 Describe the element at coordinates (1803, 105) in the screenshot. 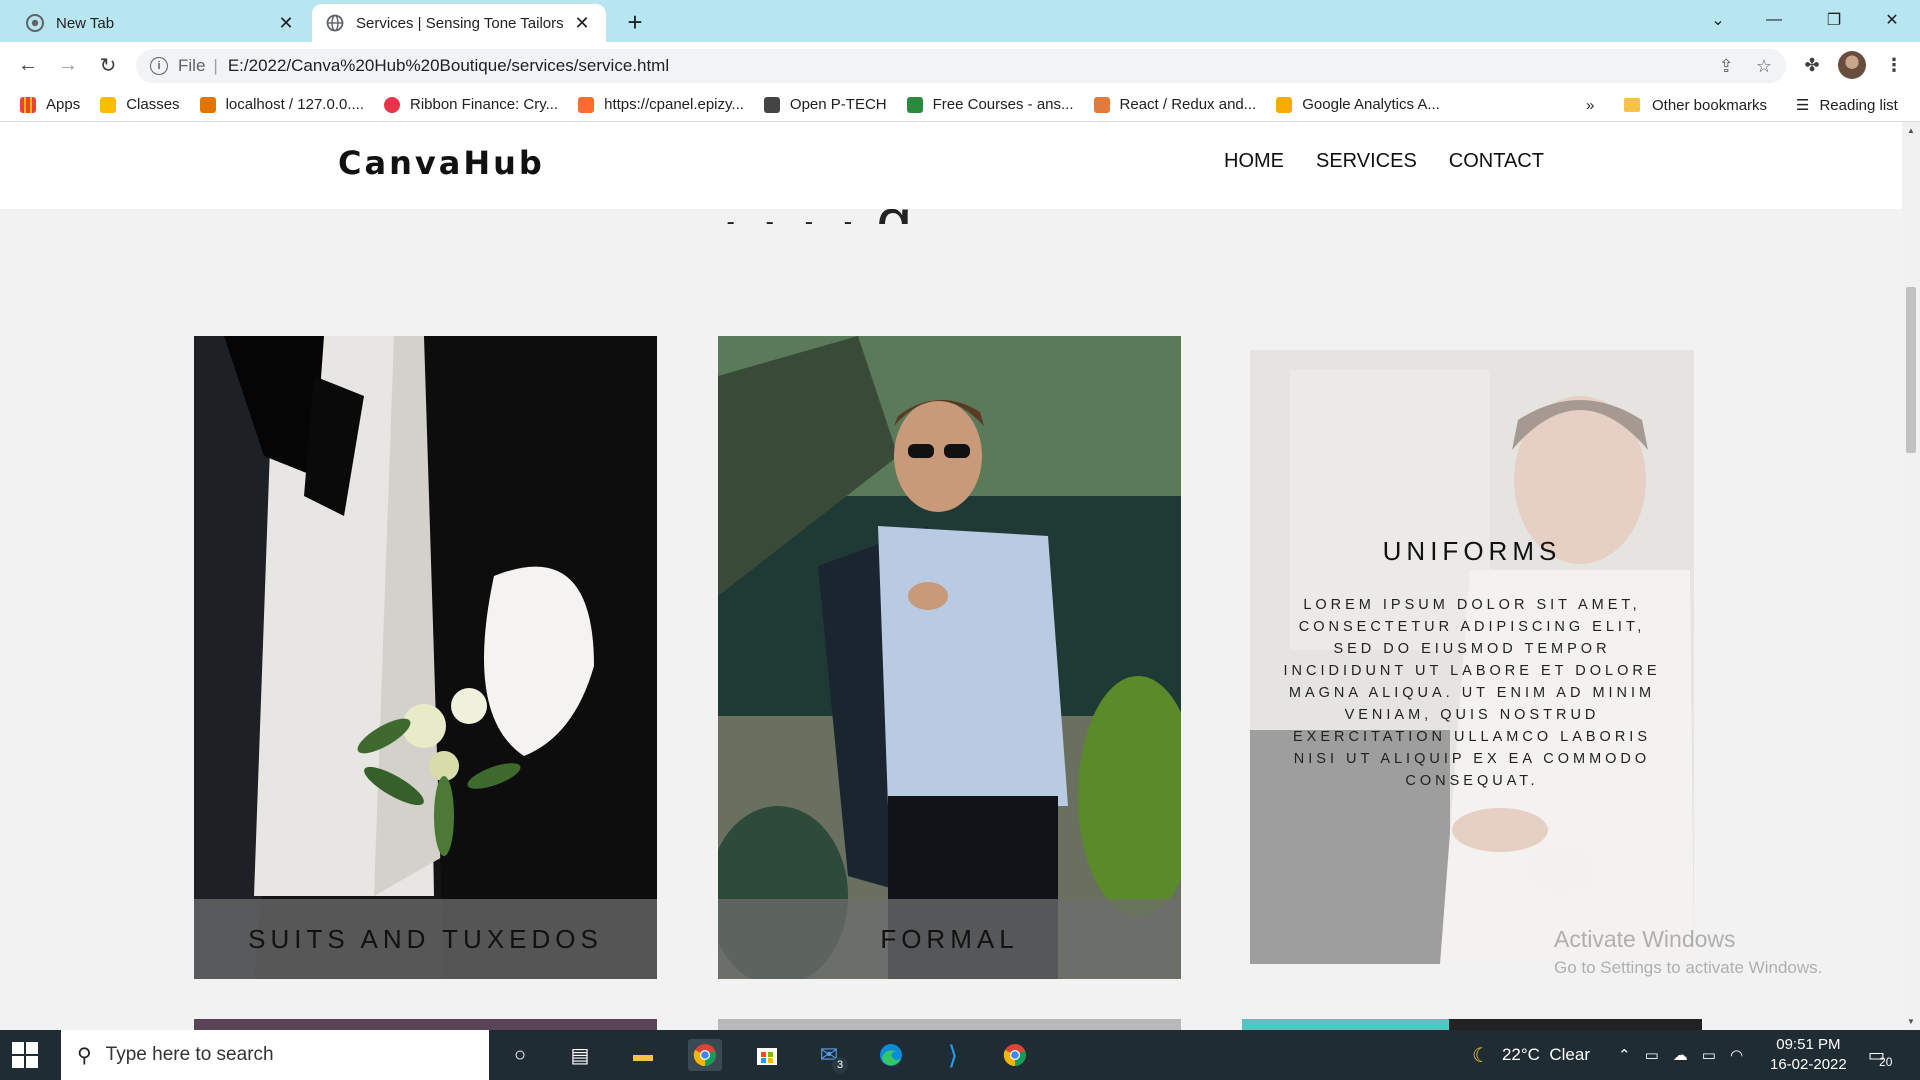

I see `reading-list-icon: ☰` at that location.